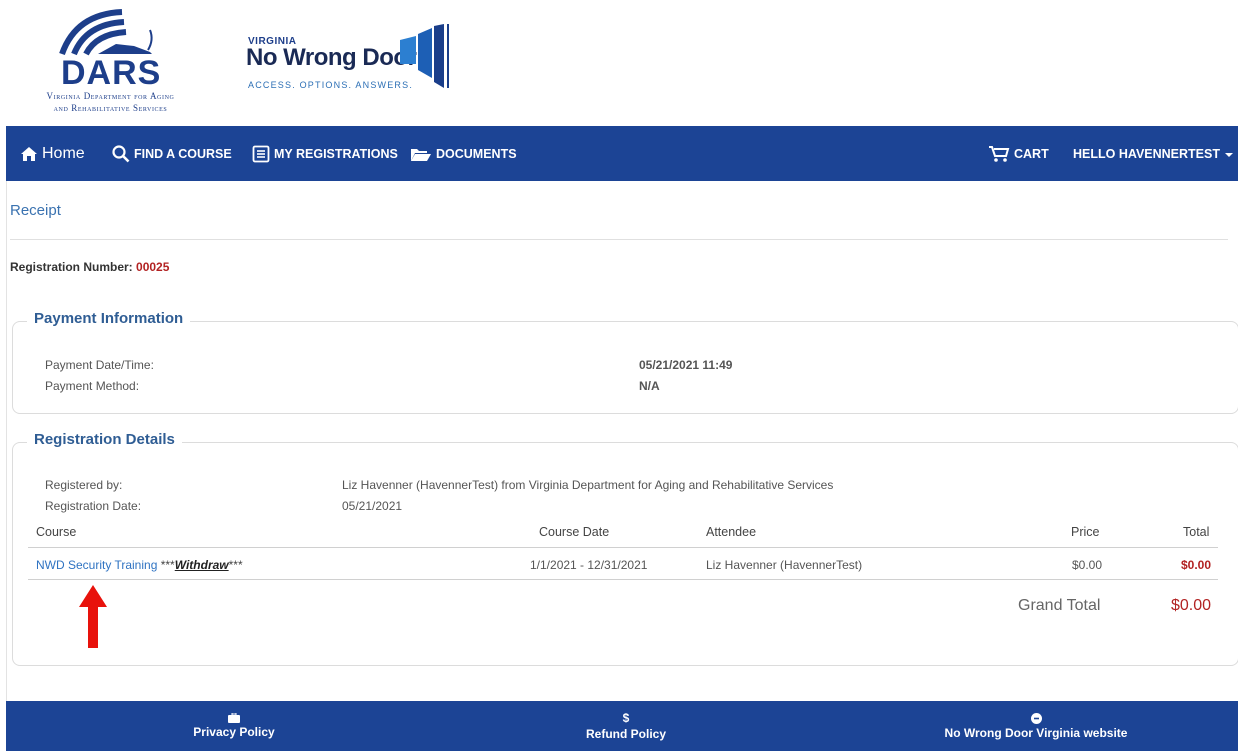 This screenshot has height=751, width=1238. What do you see at coordinates (626, 726) in the screenshot?
I see `footer-refund-policy: $ Refund Policy` at bounding box center [626, 726].